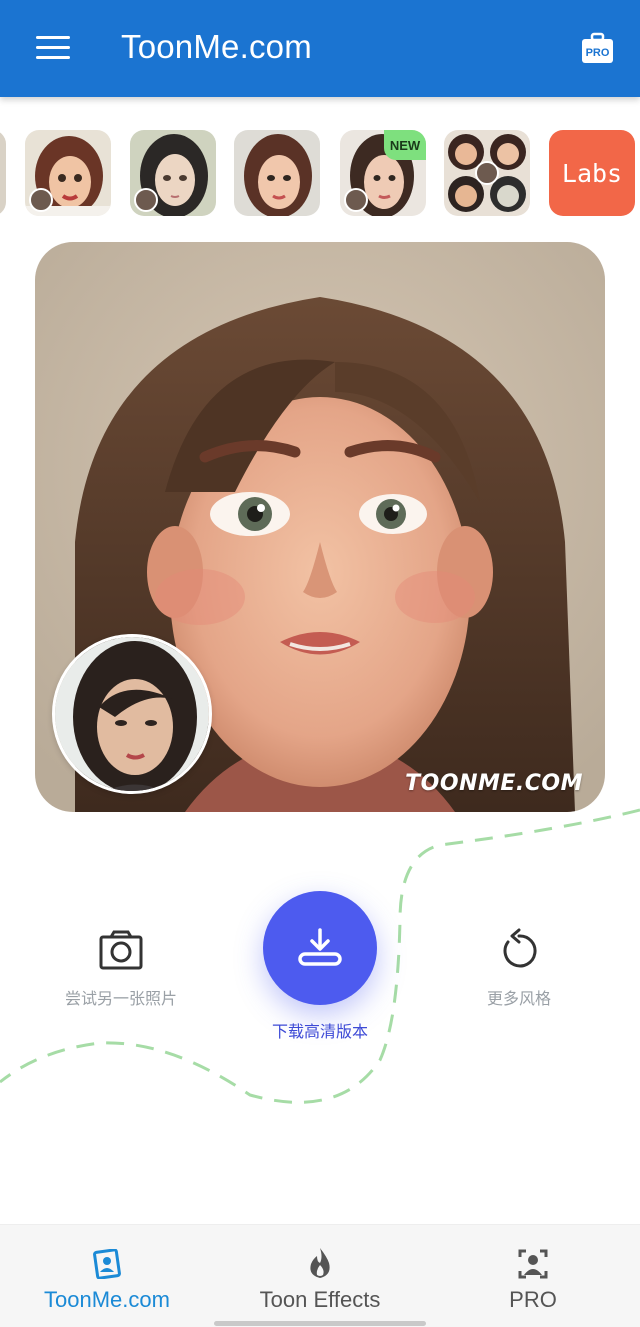  Describe the element at coordinates (121, 950) in the screenshot. I see `camera-icon` at that location.